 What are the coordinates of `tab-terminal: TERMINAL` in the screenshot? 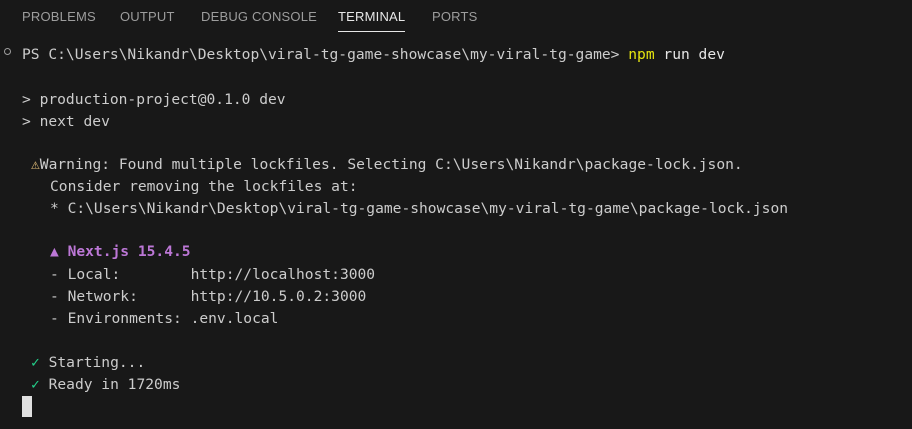 It's located at (372, 17).